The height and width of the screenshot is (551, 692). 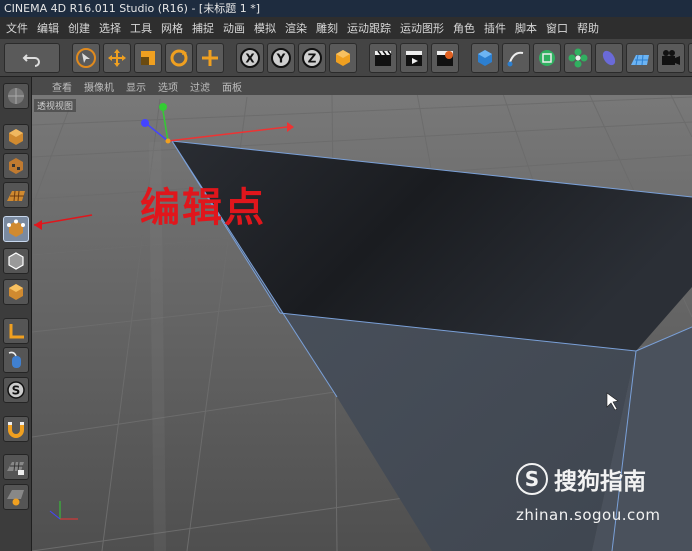 I want to click on axis-x-icon: X, so click(x=250, y=57).